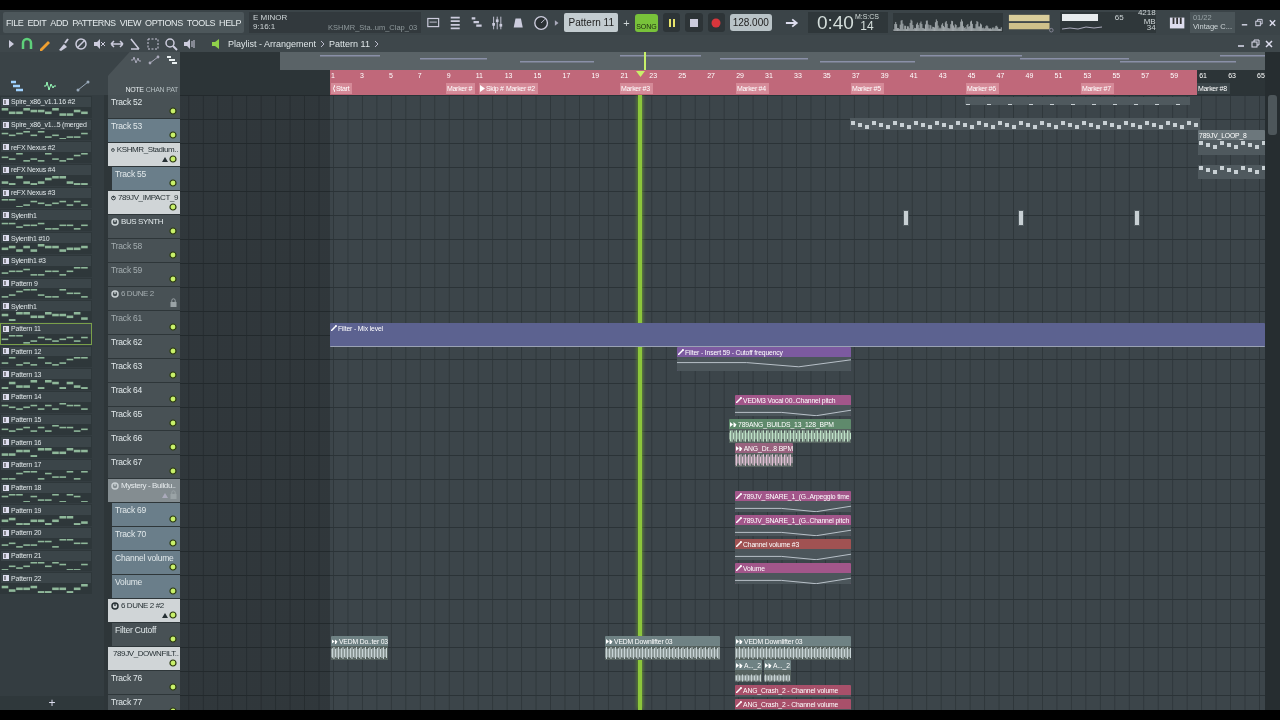 Image resolution: width=1280 pixels, height=720 pixels. I want to click on brush-icon, so click(63, 43).